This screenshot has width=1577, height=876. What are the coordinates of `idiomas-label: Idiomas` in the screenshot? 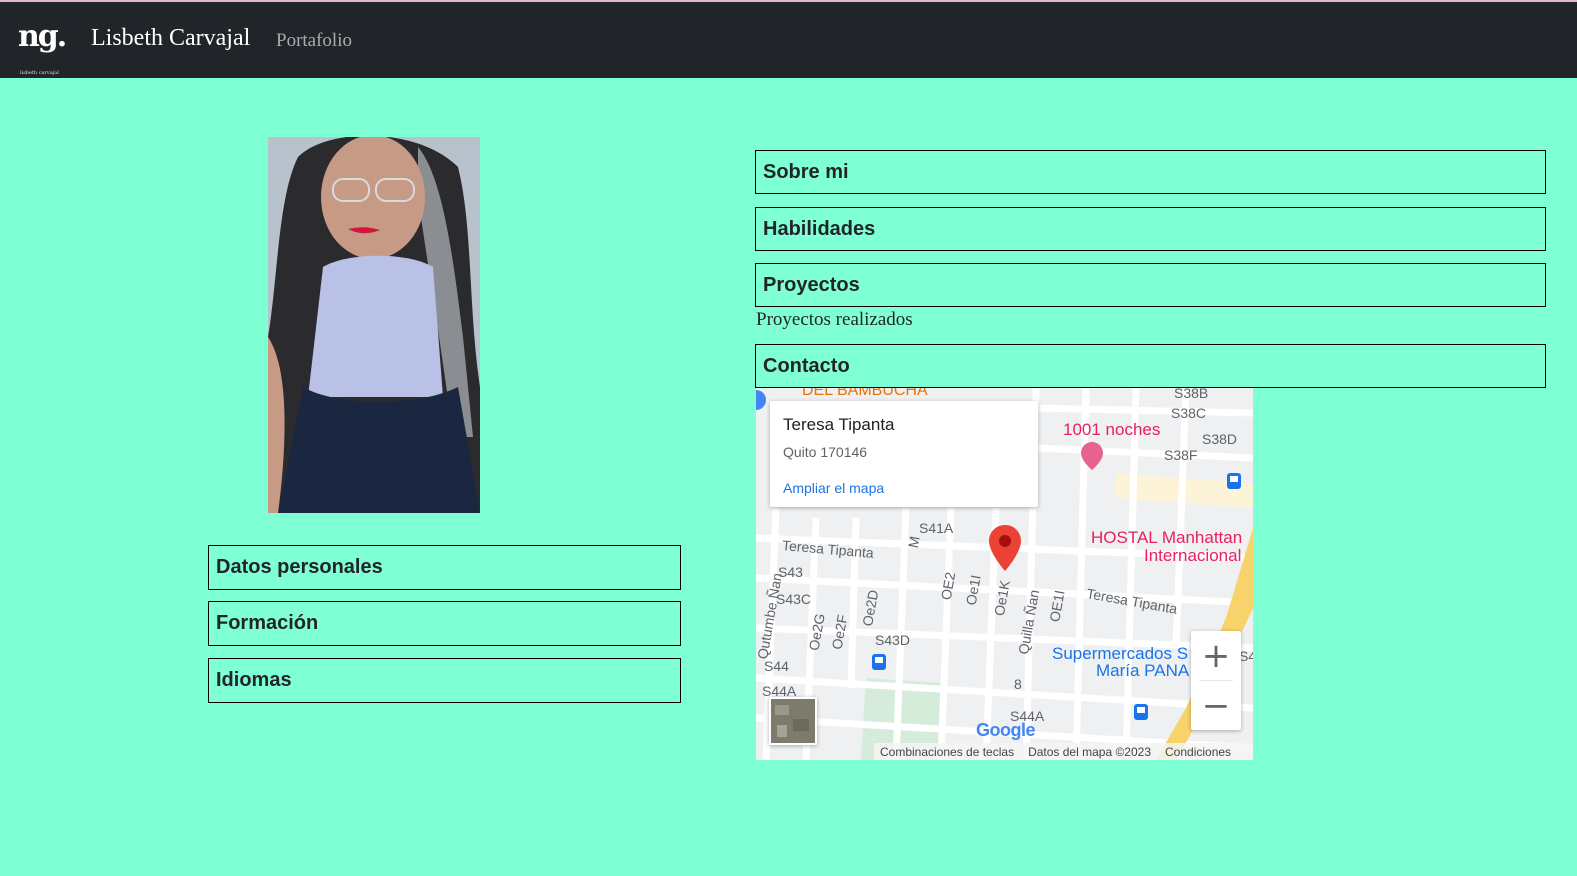 It's located at (254, 680).